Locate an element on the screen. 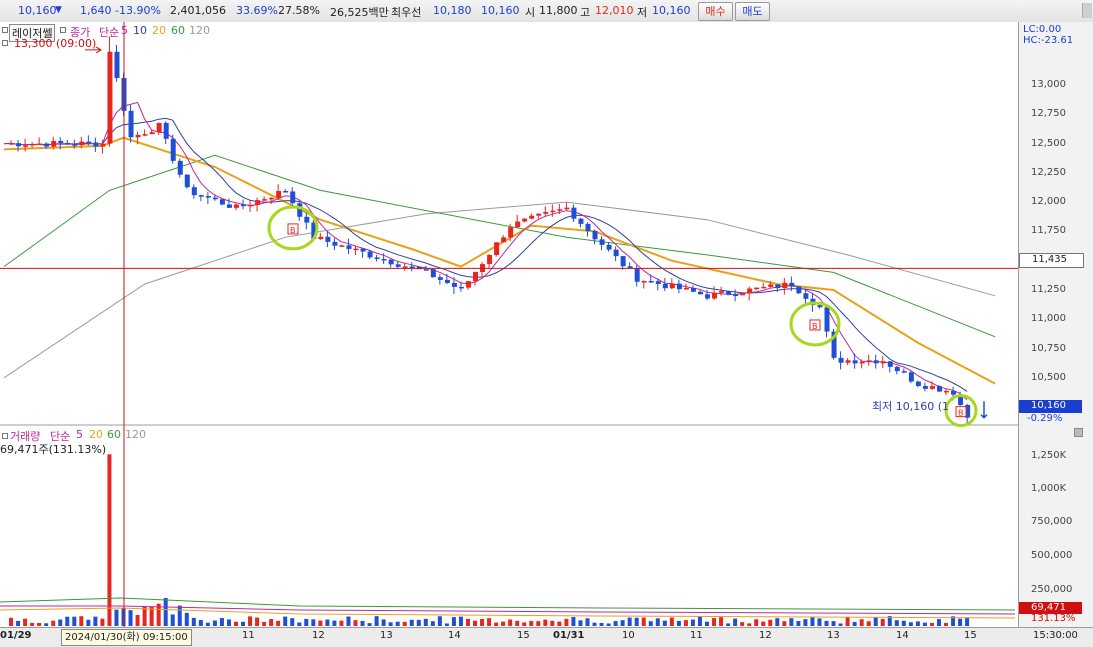  price-tick: 12,500 is located at coordinates (1048, 143).